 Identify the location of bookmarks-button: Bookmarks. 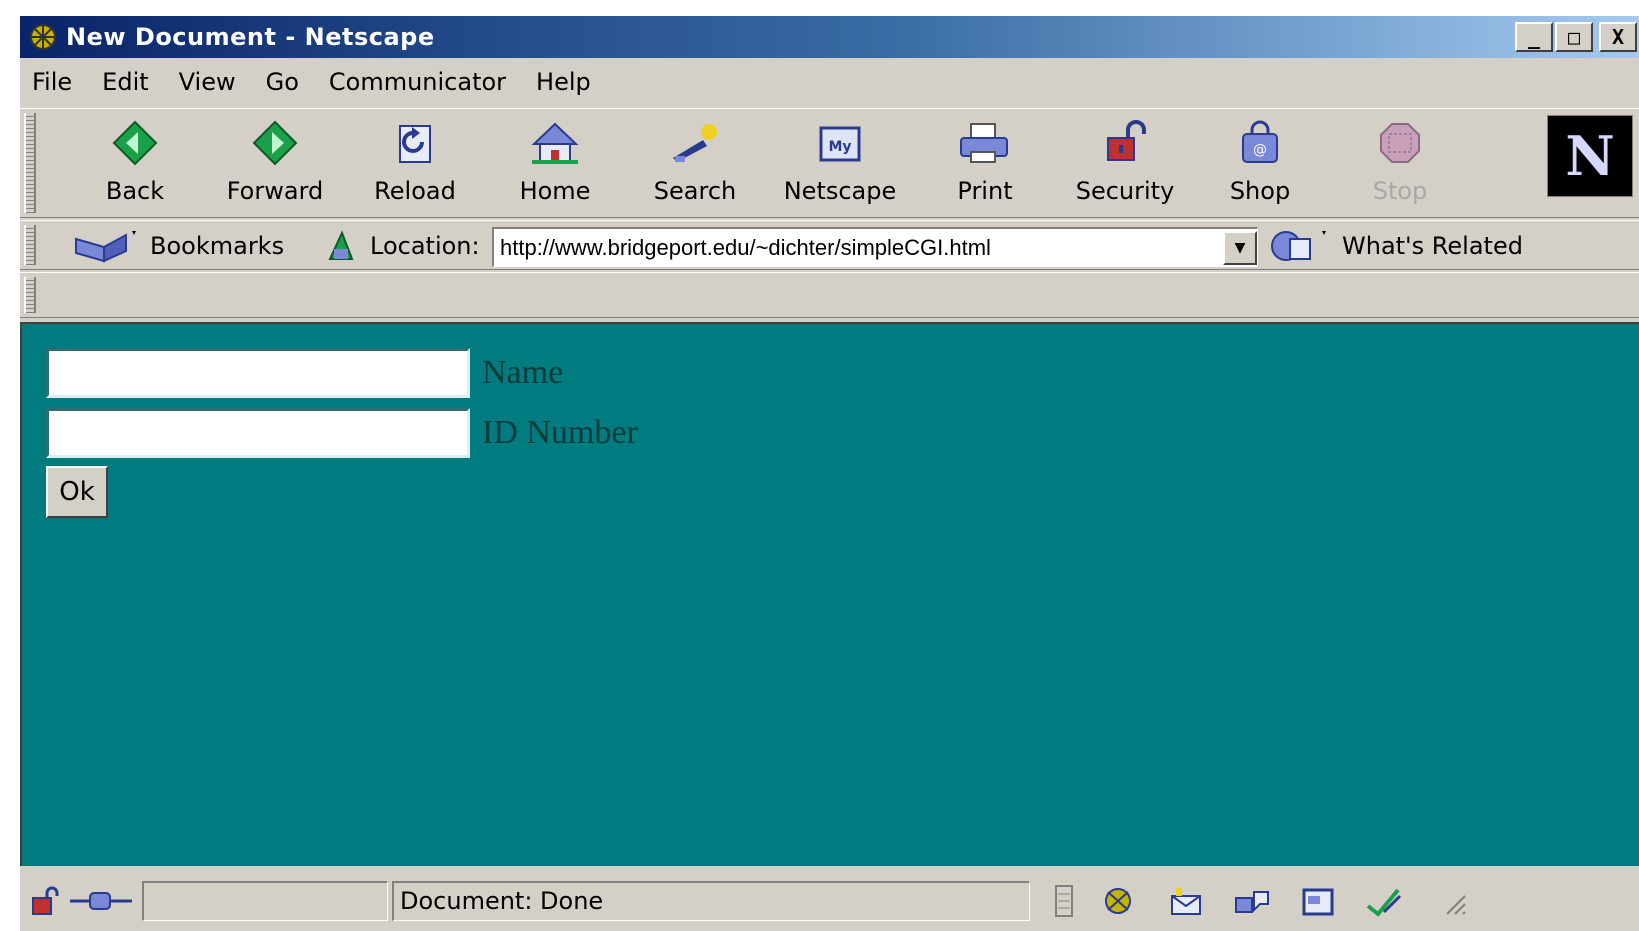
(179, 246).